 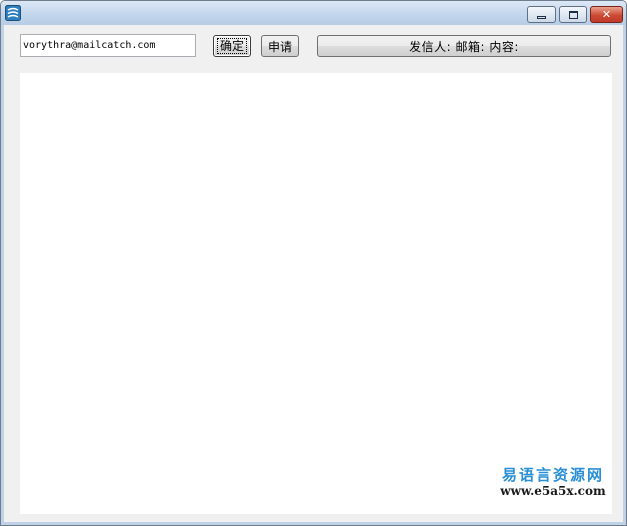 I want to click on maximize-icon, so click(x=573, y=14).